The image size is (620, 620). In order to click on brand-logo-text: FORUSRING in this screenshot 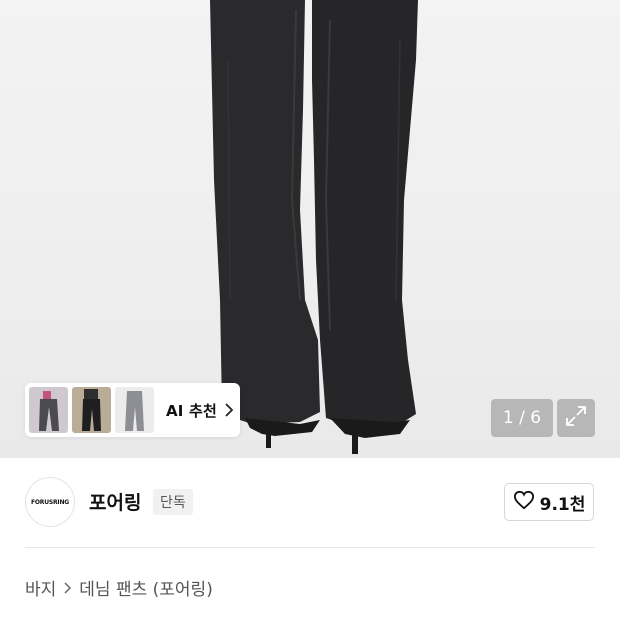, I will do `click(49, 502)`.